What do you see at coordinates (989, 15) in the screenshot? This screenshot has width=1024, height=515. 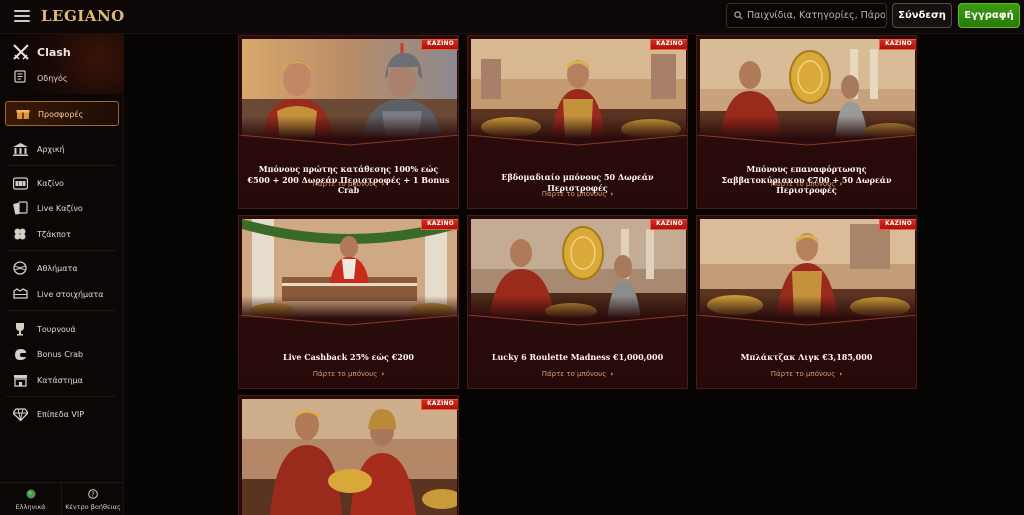 I see `register-button: Εγγραφή` at bounding box center [989, 15].